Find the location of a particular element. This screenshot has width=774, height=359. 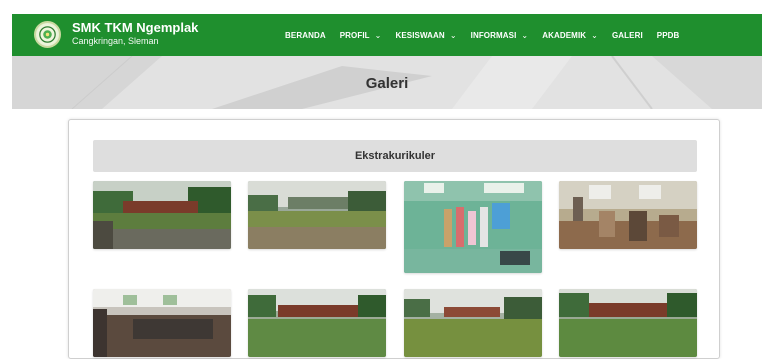

nav-item-informasi: INFORMASI ⌄ is located at coordinates (500, 35).